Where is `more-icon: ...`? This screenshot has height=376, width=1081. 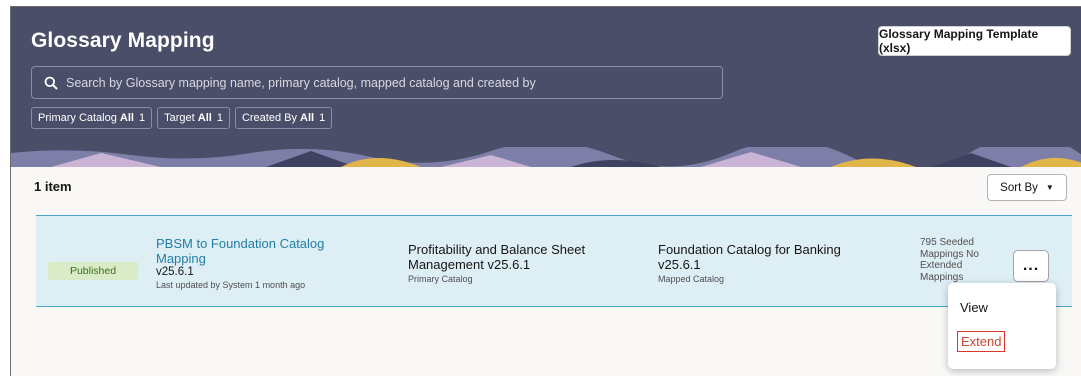 more-icon: ... is located at coordinates (1031, 265).